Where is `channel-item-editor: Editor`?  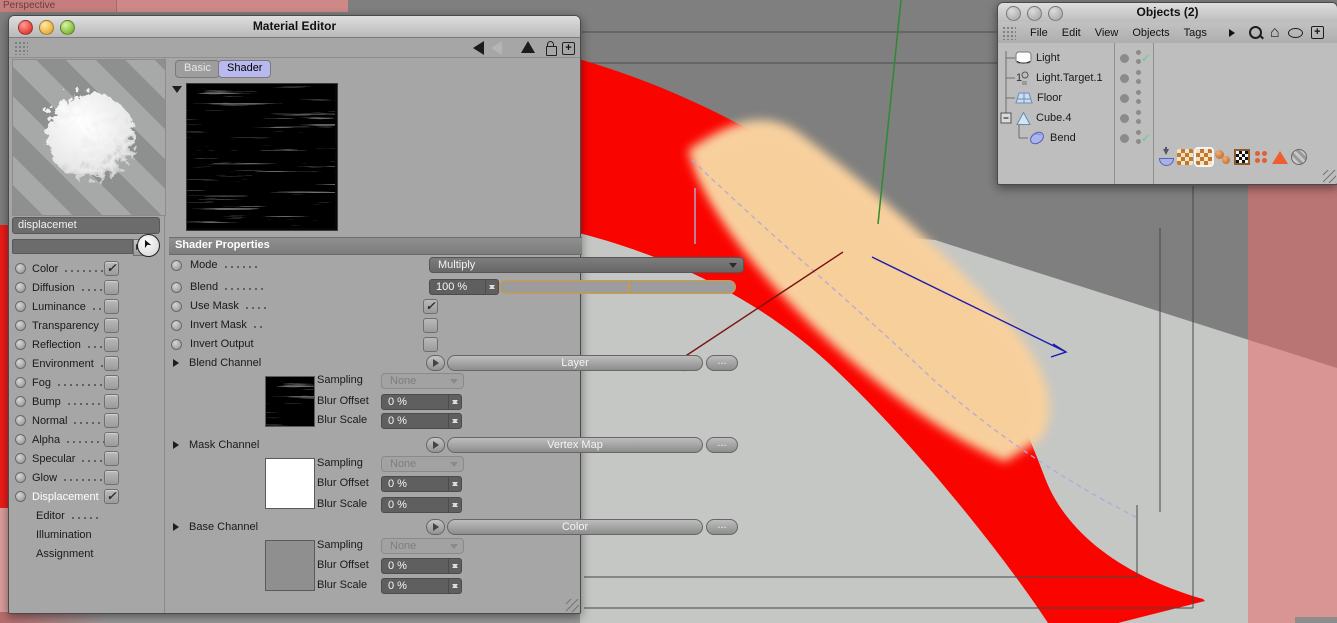
channel-item-editor: Editor is located at coordinates (67, 515).